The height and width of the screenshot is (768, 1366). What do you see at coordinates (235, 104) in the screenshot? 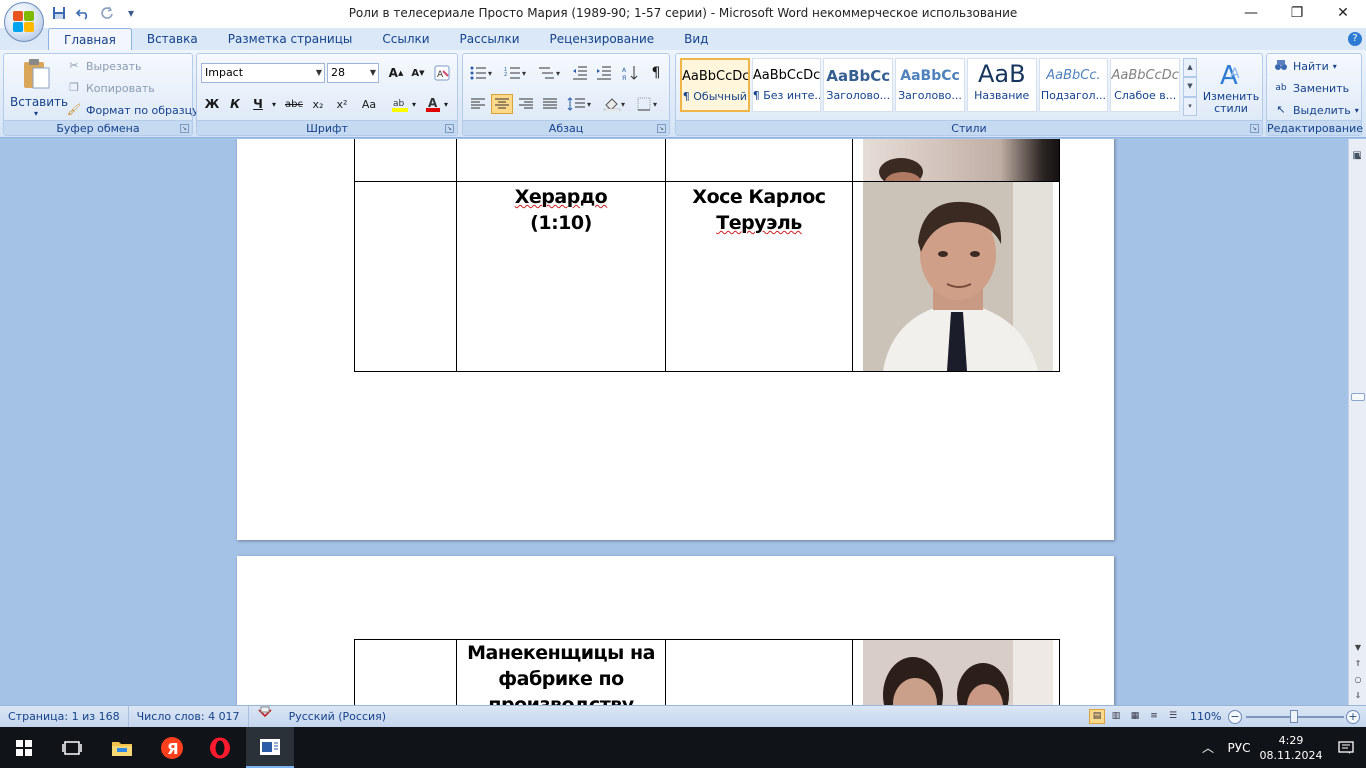
I see `italic-button: К` at bounding box center [235, 104].